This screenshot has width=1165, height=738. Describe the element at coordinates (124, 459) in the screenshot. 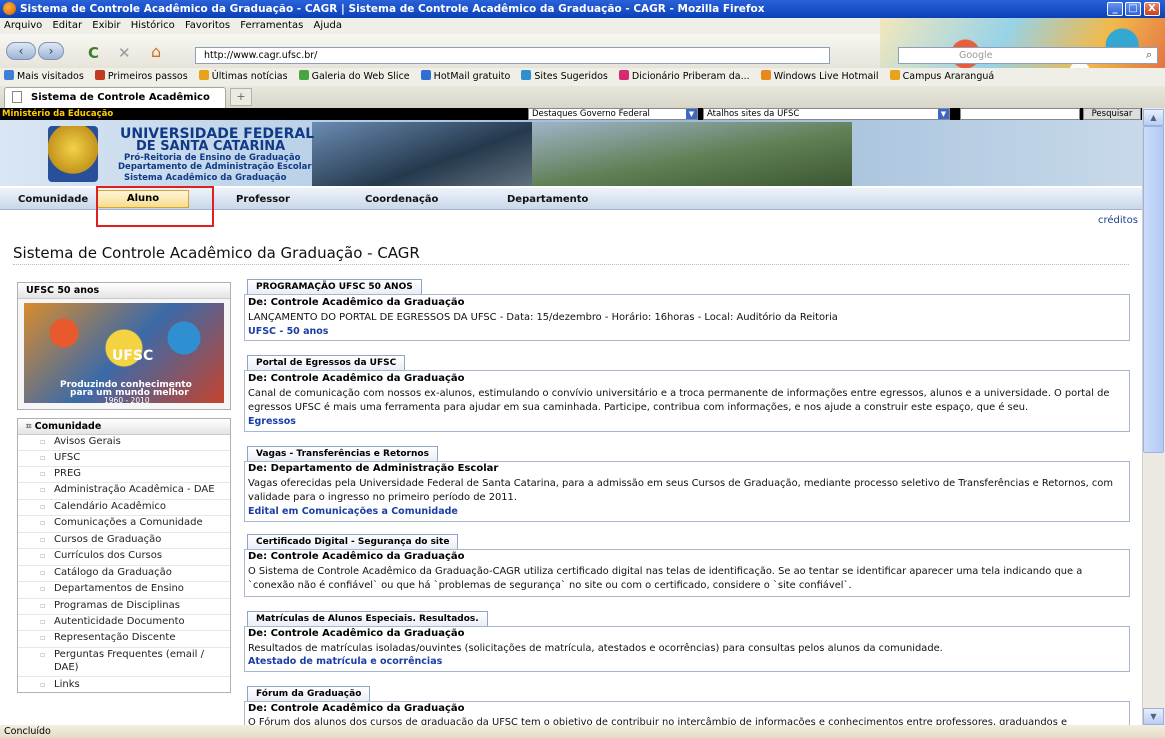

I see `list-item: UFSC` at that location.